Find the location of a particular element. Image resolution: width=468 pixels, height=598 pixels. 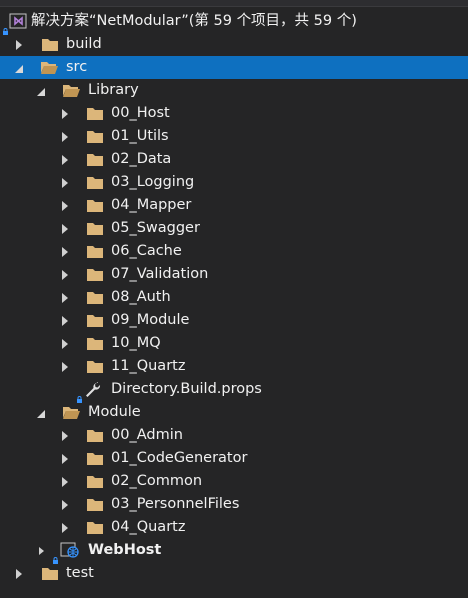

tree-item-label: 00_Admin is located at coordinates (147, 435).